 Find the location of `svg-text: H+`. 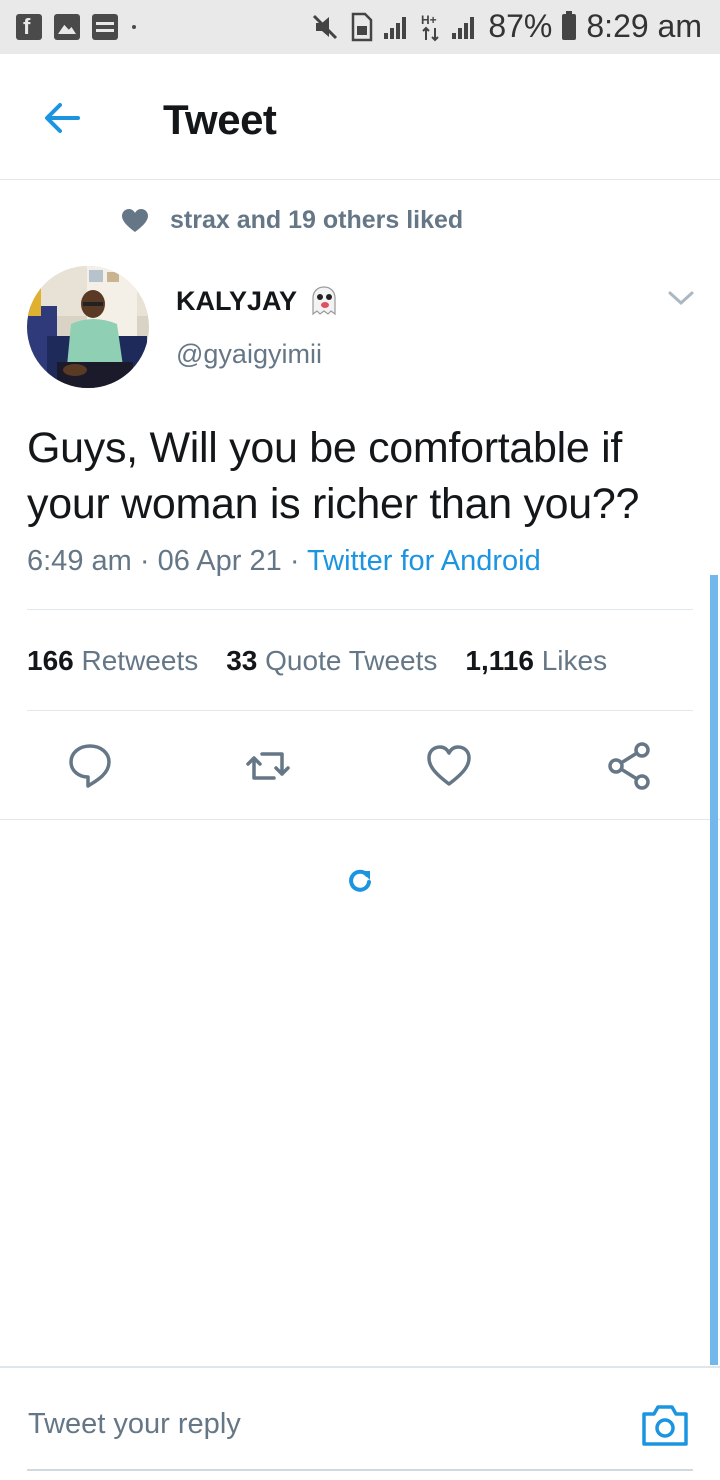

svg-text: H+ is located at coordinates (429, 20).